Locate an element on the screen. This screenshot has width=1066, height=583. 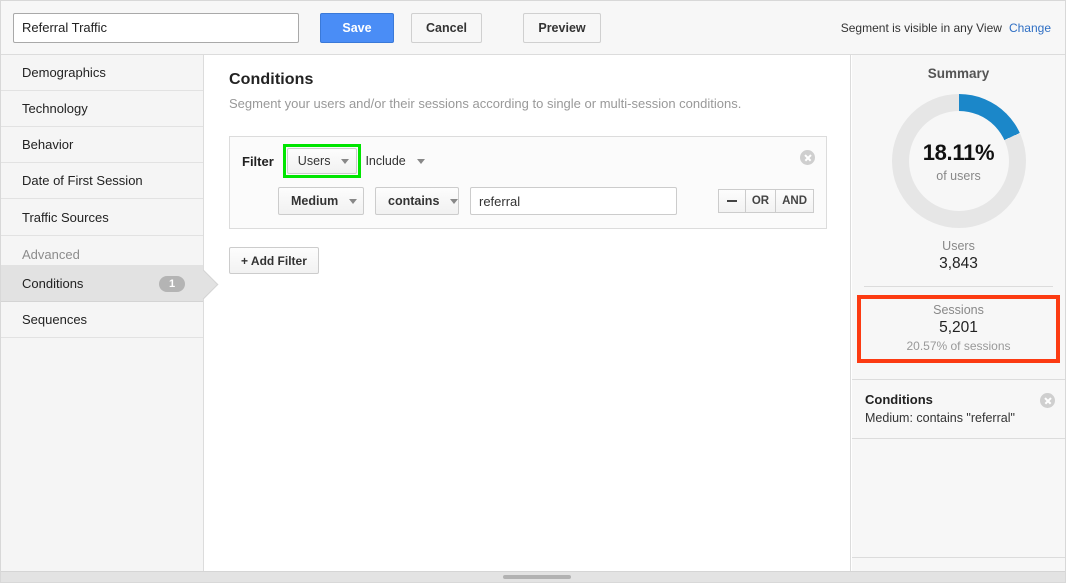
dimension-select: Medium is located at coordinates (321, 201).